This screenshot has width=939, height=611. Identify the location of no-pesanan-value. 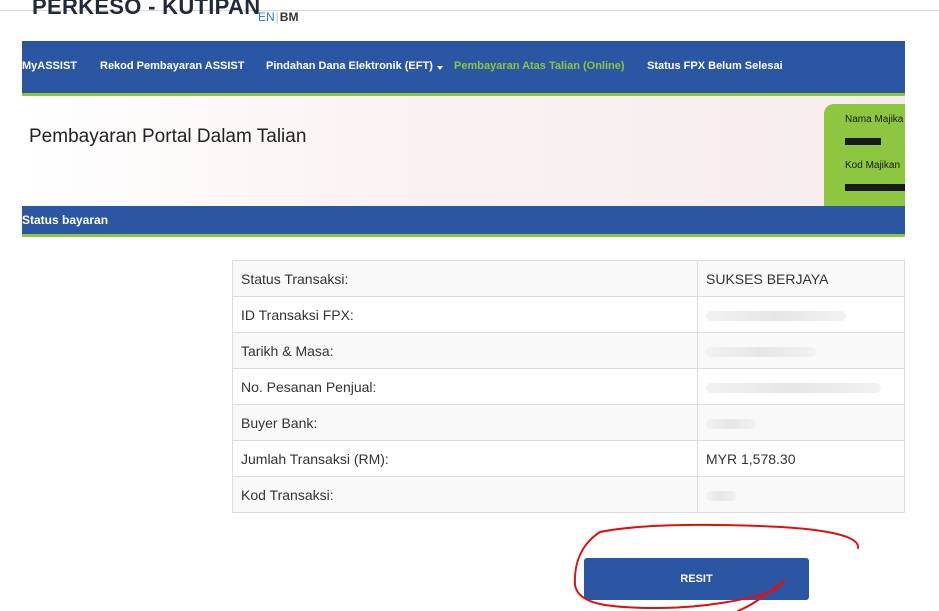
(801, 386).